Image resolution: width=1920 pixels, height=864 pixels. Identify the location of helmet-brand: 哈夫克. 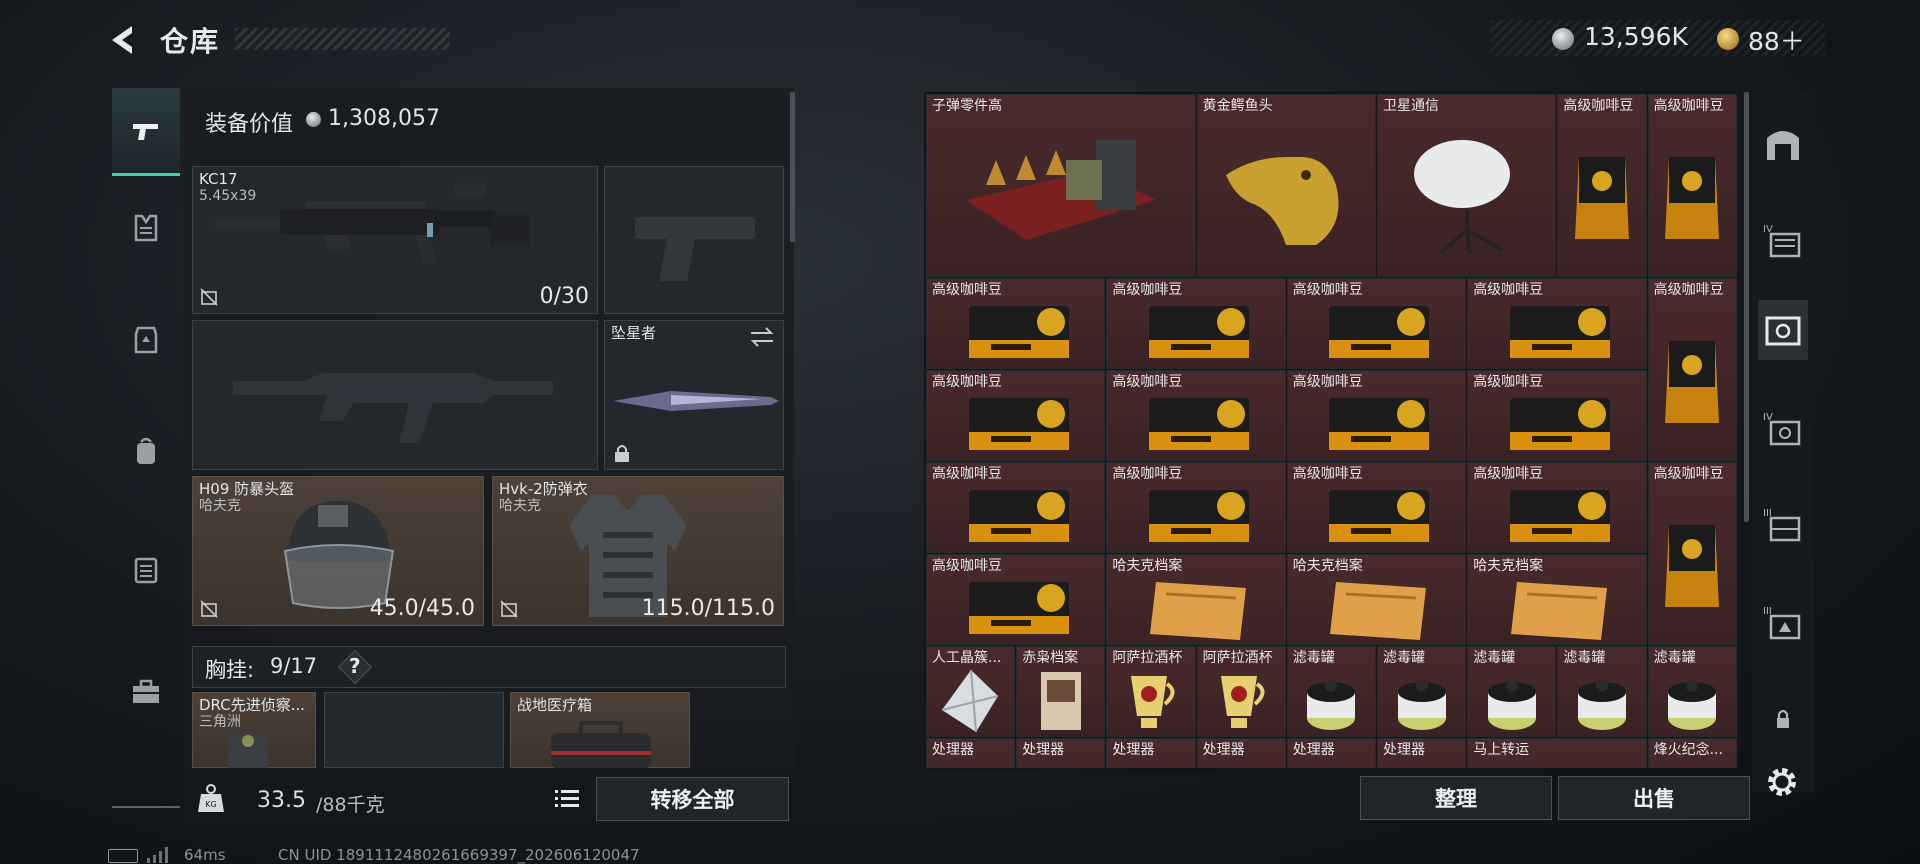
(220, 506).